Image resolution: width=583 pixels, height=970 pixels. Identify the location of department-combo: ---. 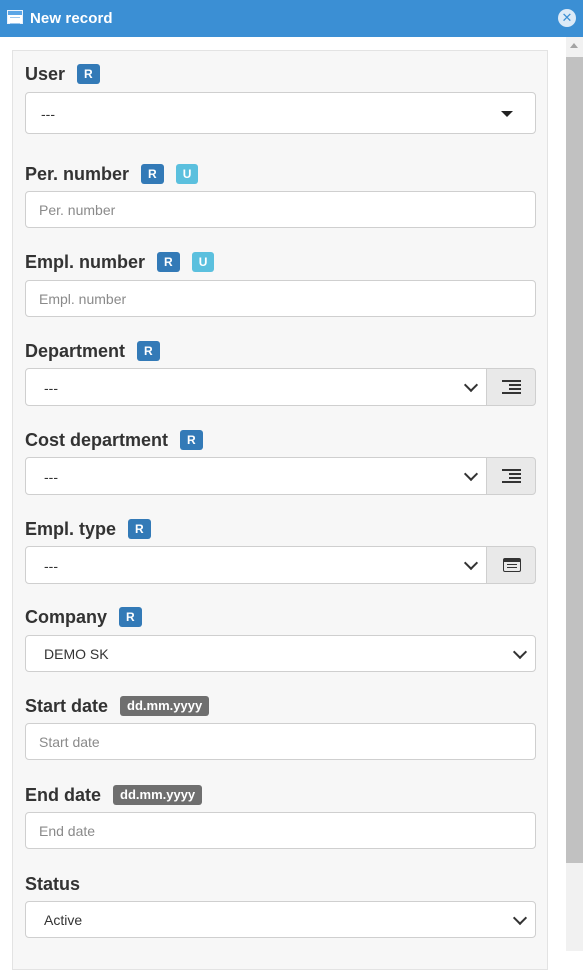
(280, 387).